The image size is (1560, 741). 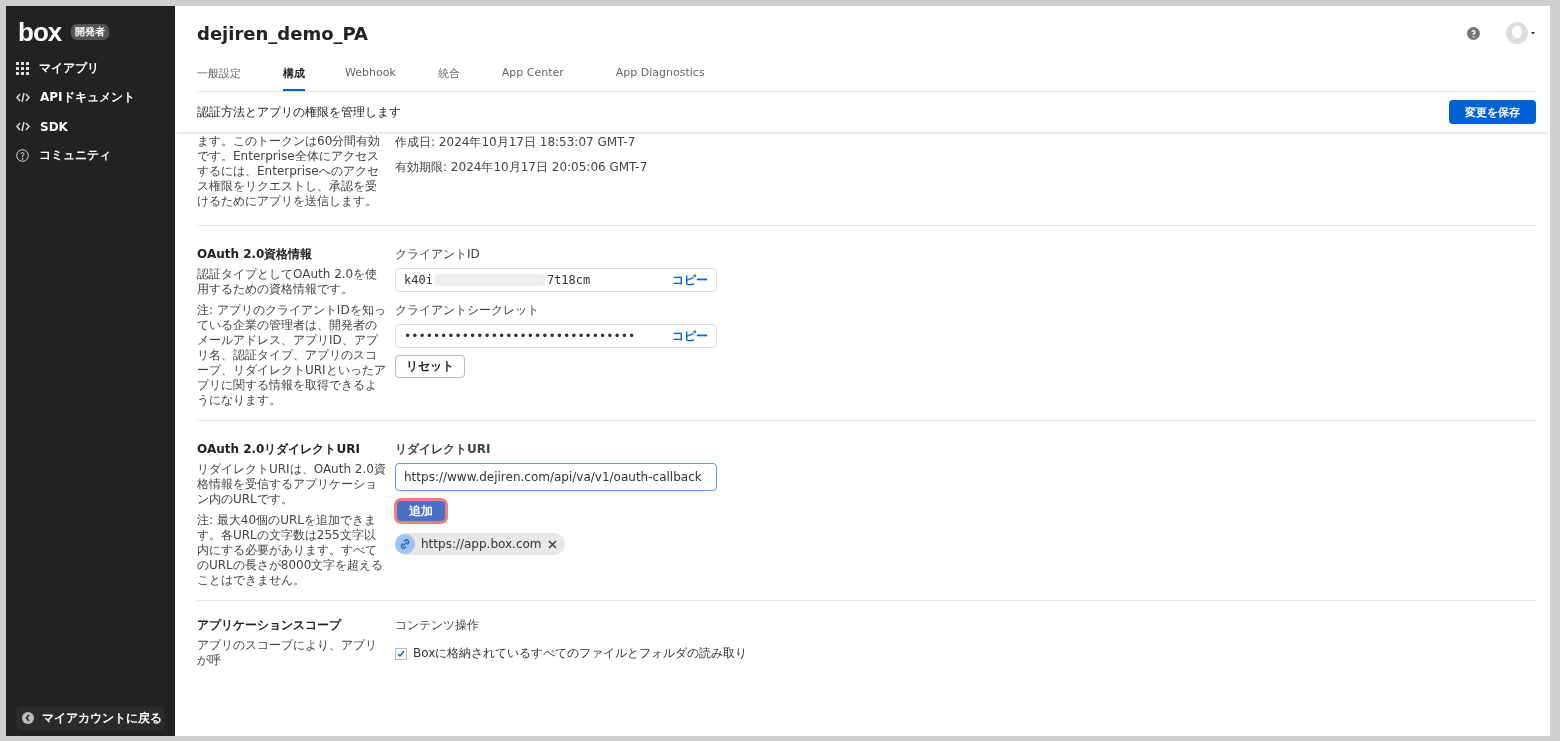 What do you see at coordinates (287, 653) in the screenshot?
I see `section-description: アプリのスコープにより、アプリが呼` at bounding box center [287, 653].